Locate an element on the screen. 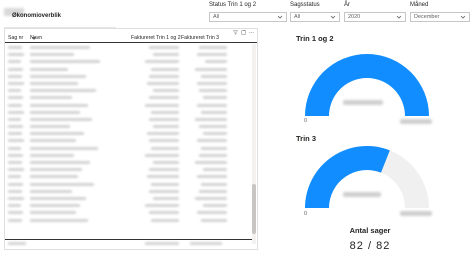  slicer-dropdown-maaned: December is located at coordinates (440, 17).